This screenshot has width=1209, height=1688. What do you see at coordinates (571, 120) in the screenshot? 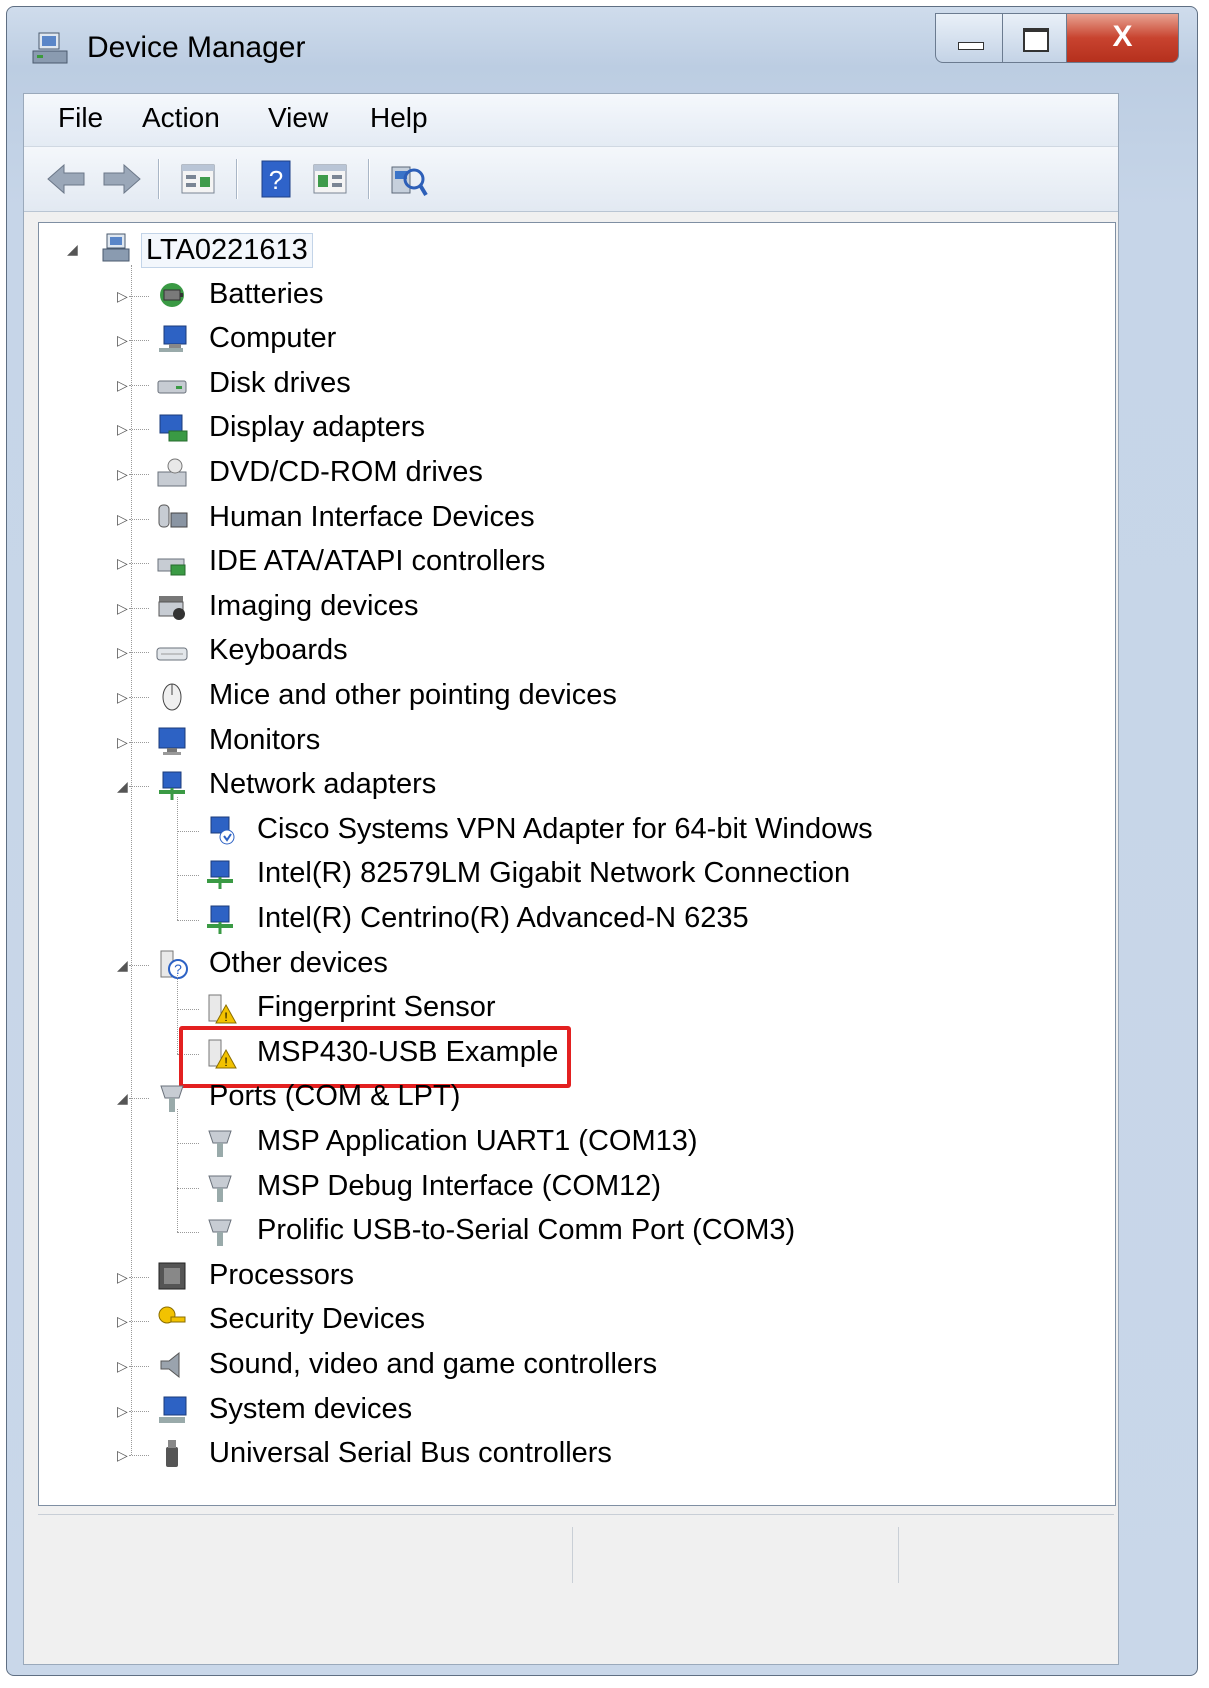
I see `menu-bar: File Action View Help` at bounding box center [571, 120].